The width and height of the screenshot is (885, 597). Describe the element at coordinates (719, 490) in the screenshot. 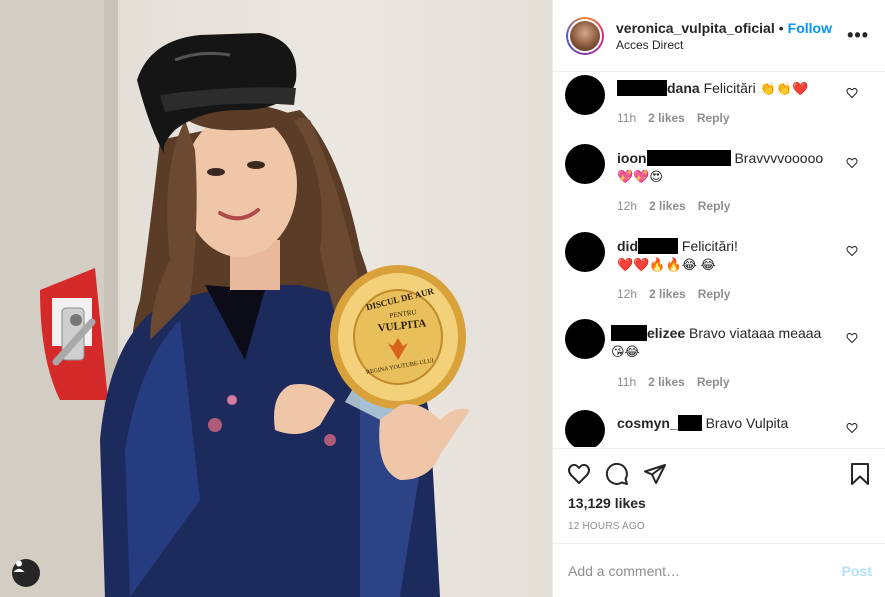

I see `post-actions: 13,129 likes 12 HOURS AGO` at that location.